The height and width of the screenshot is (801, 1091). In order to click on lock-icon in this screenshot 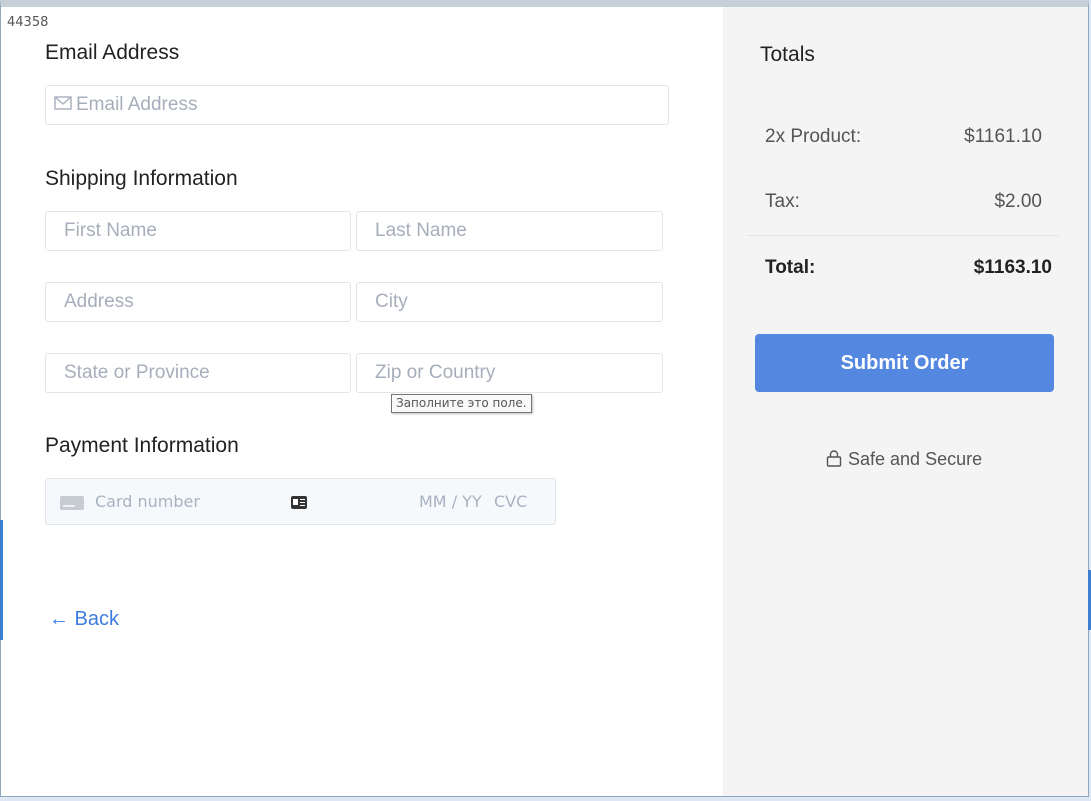, I will do `click(834, 458)`.